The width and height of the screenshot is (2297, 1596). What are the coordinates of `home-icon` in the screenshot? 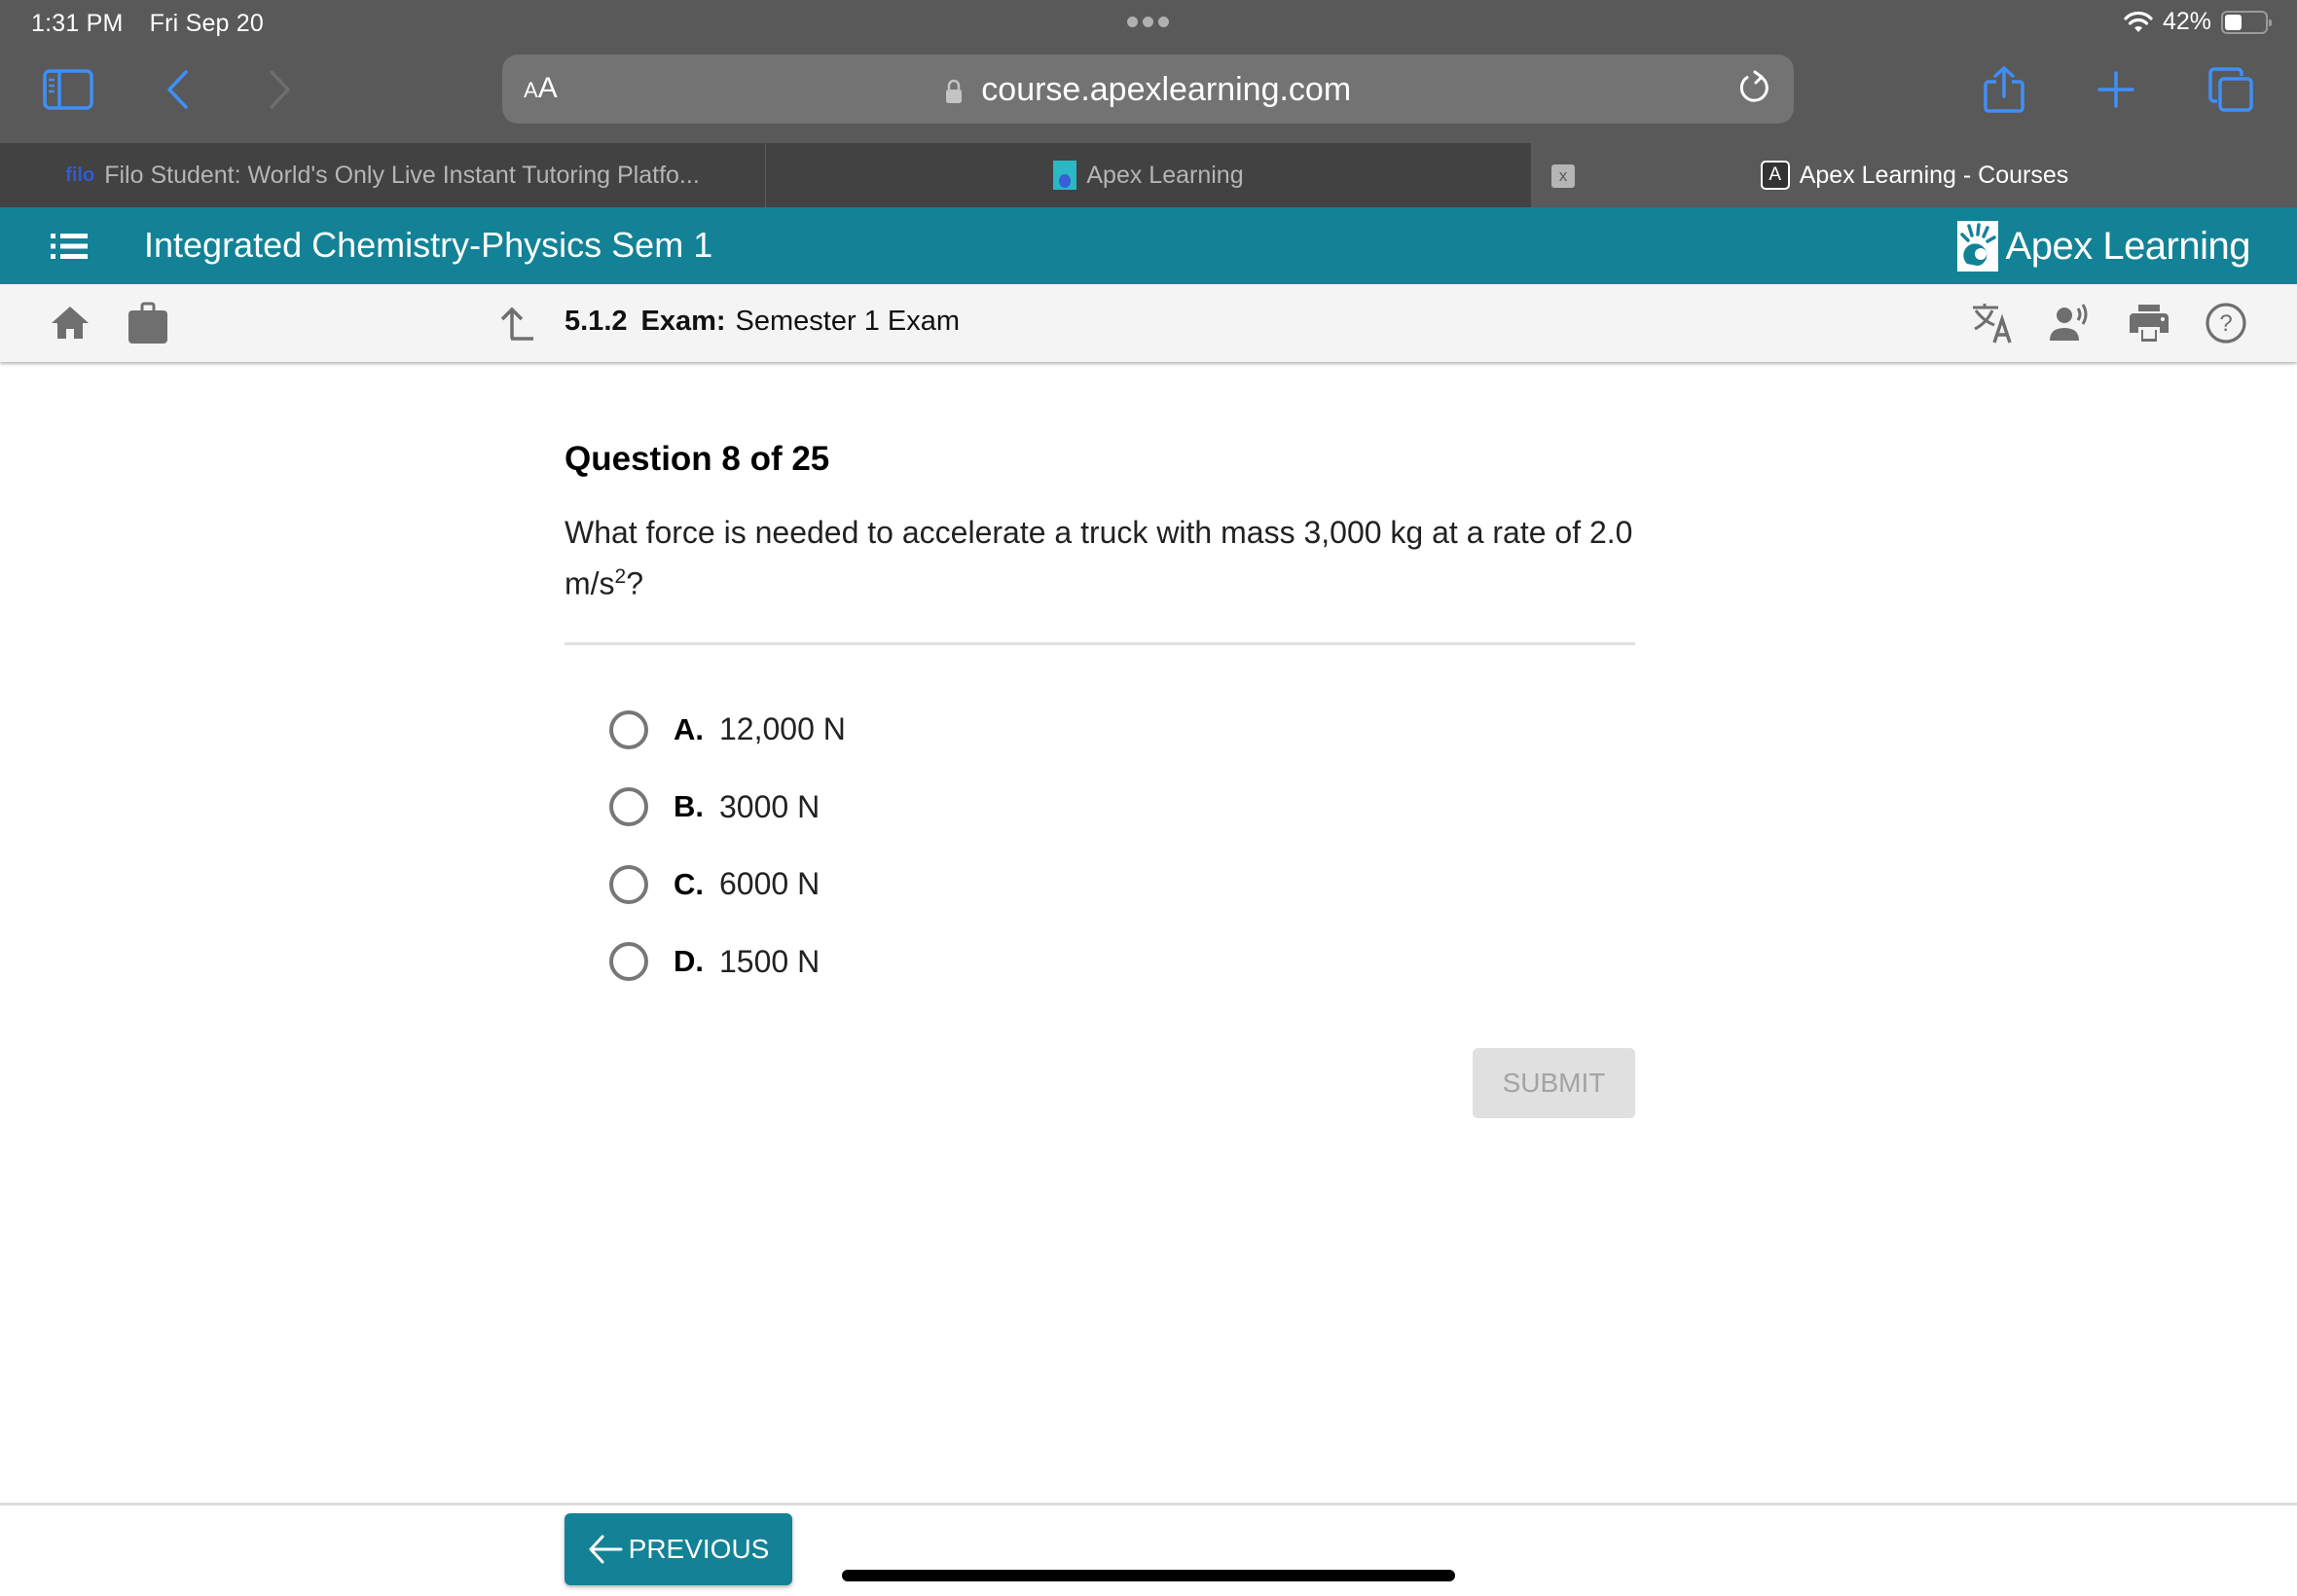 It's located at (70, 323).